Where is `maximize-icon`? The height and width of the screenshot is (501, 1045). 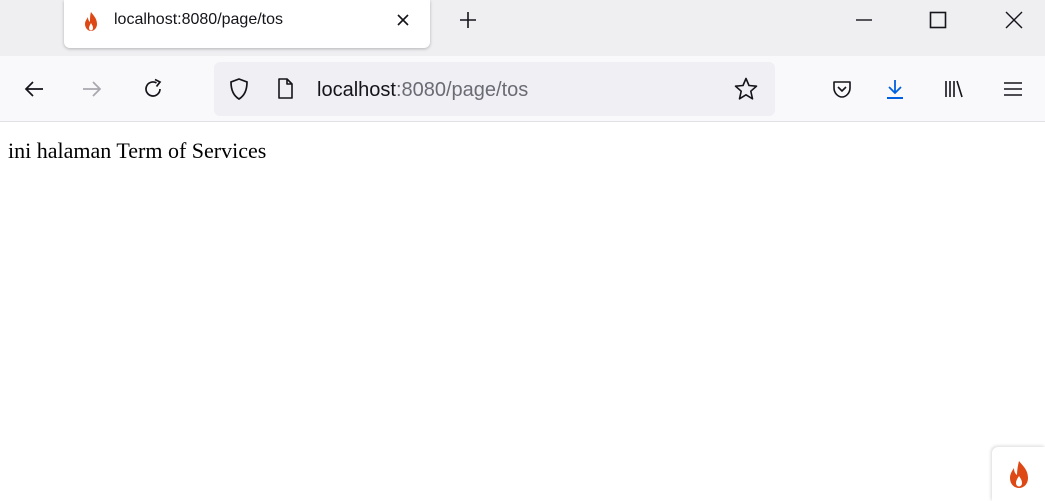
maximize-icon is located at coordinates (938, 20).